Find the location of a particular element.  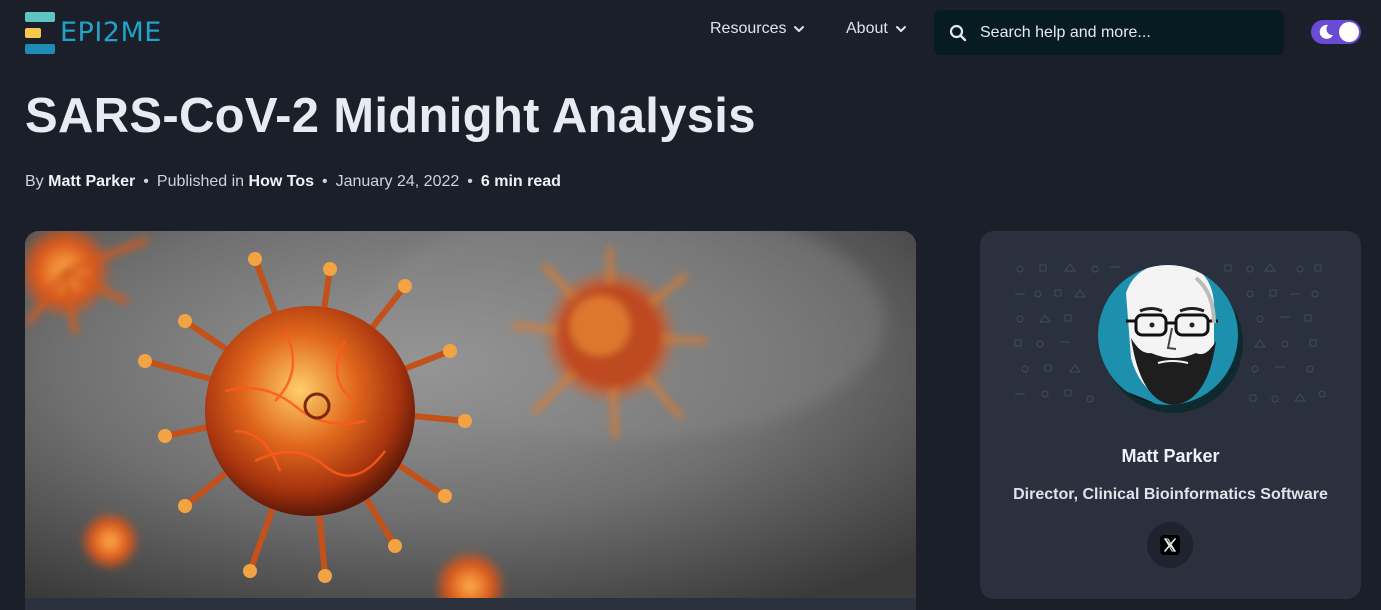

nav-resources-label: Resources is located at coordinates (748, 28).